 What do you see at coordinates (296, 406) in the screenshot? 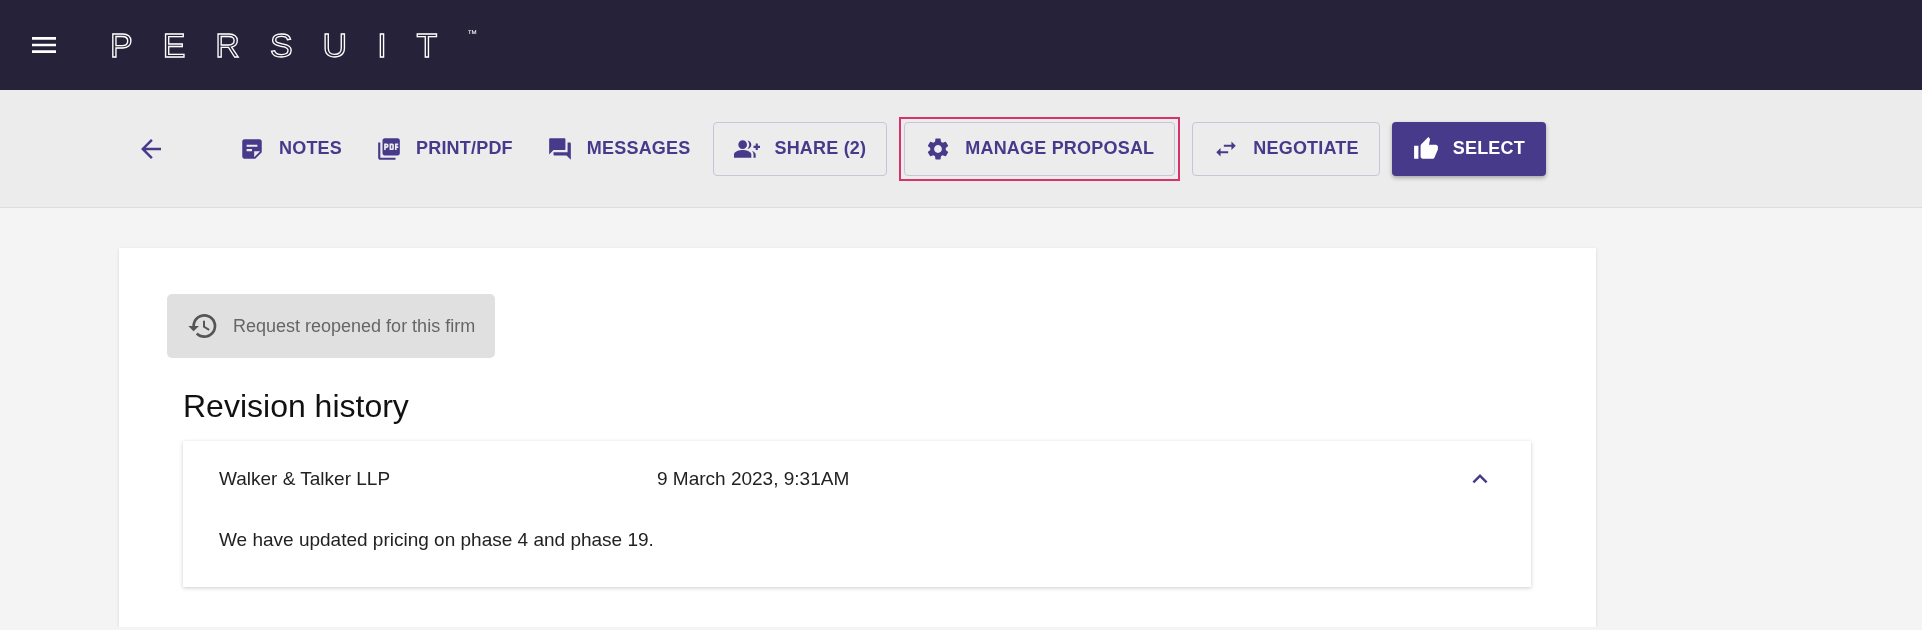
I see `section-title: Revision history` at bounding box center [296, 406].